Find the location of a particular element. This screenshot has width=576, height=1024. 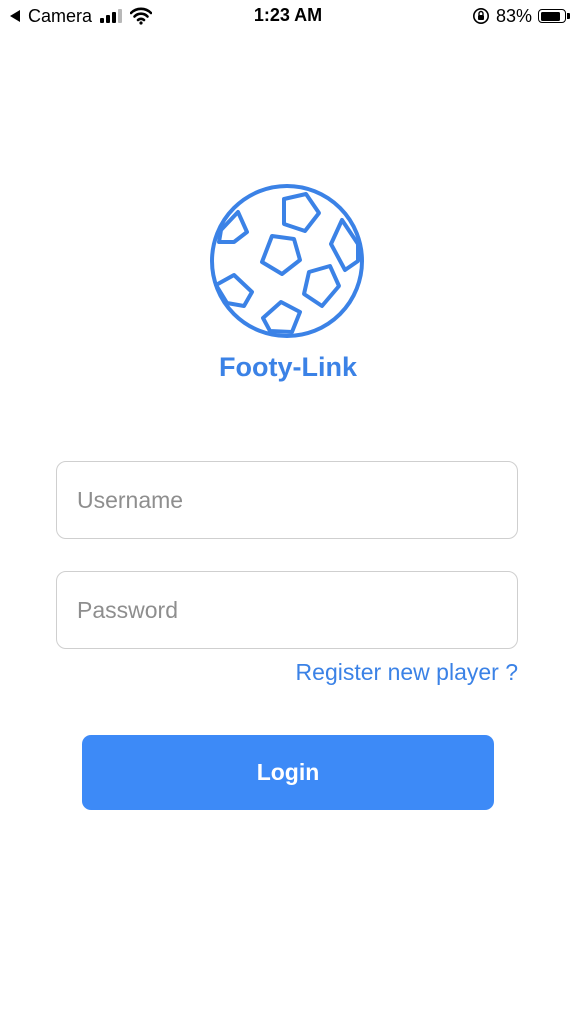

login-button: Login is located at coordinates (288, 772).